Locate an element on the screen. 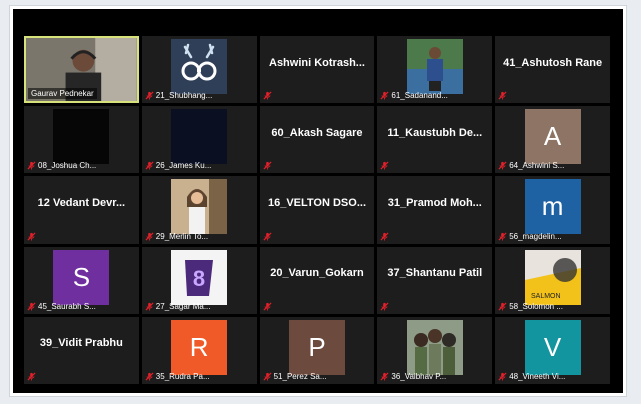  avatar-letter: V is located at coordinates (552, 347).